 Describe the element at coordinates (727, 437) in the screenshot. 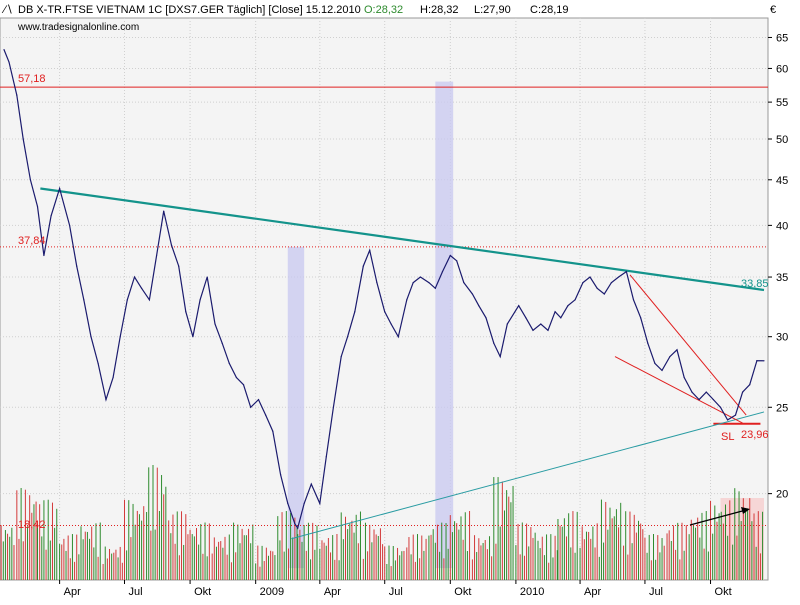

I see `stop-loss-label: SL` at that location.